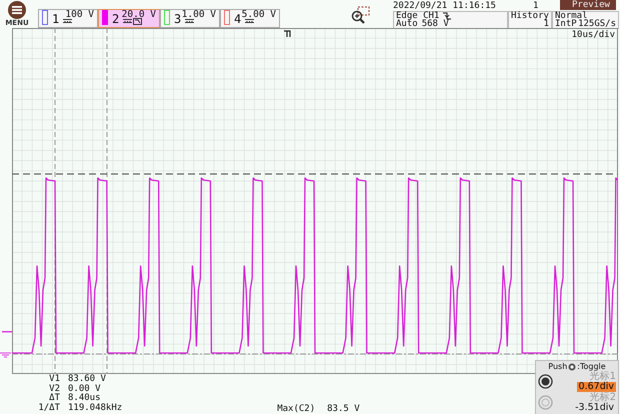 This screenshot has height=414, width=620. Describe the element at coordinates (571, 16) in the screenshot. I see `acquire-mode: Normal` at that location.